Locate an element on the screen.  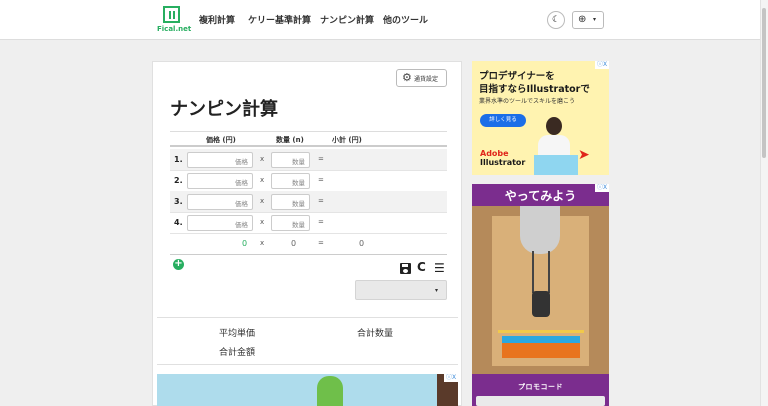
currency-settings-label: 通貨設定 is located at coordinates (426, 79).